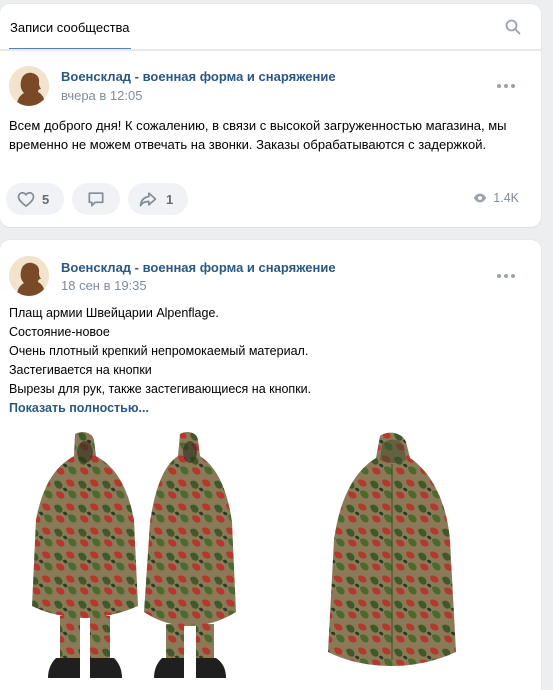  I want to click on like-count: 5, so click(46, 199).